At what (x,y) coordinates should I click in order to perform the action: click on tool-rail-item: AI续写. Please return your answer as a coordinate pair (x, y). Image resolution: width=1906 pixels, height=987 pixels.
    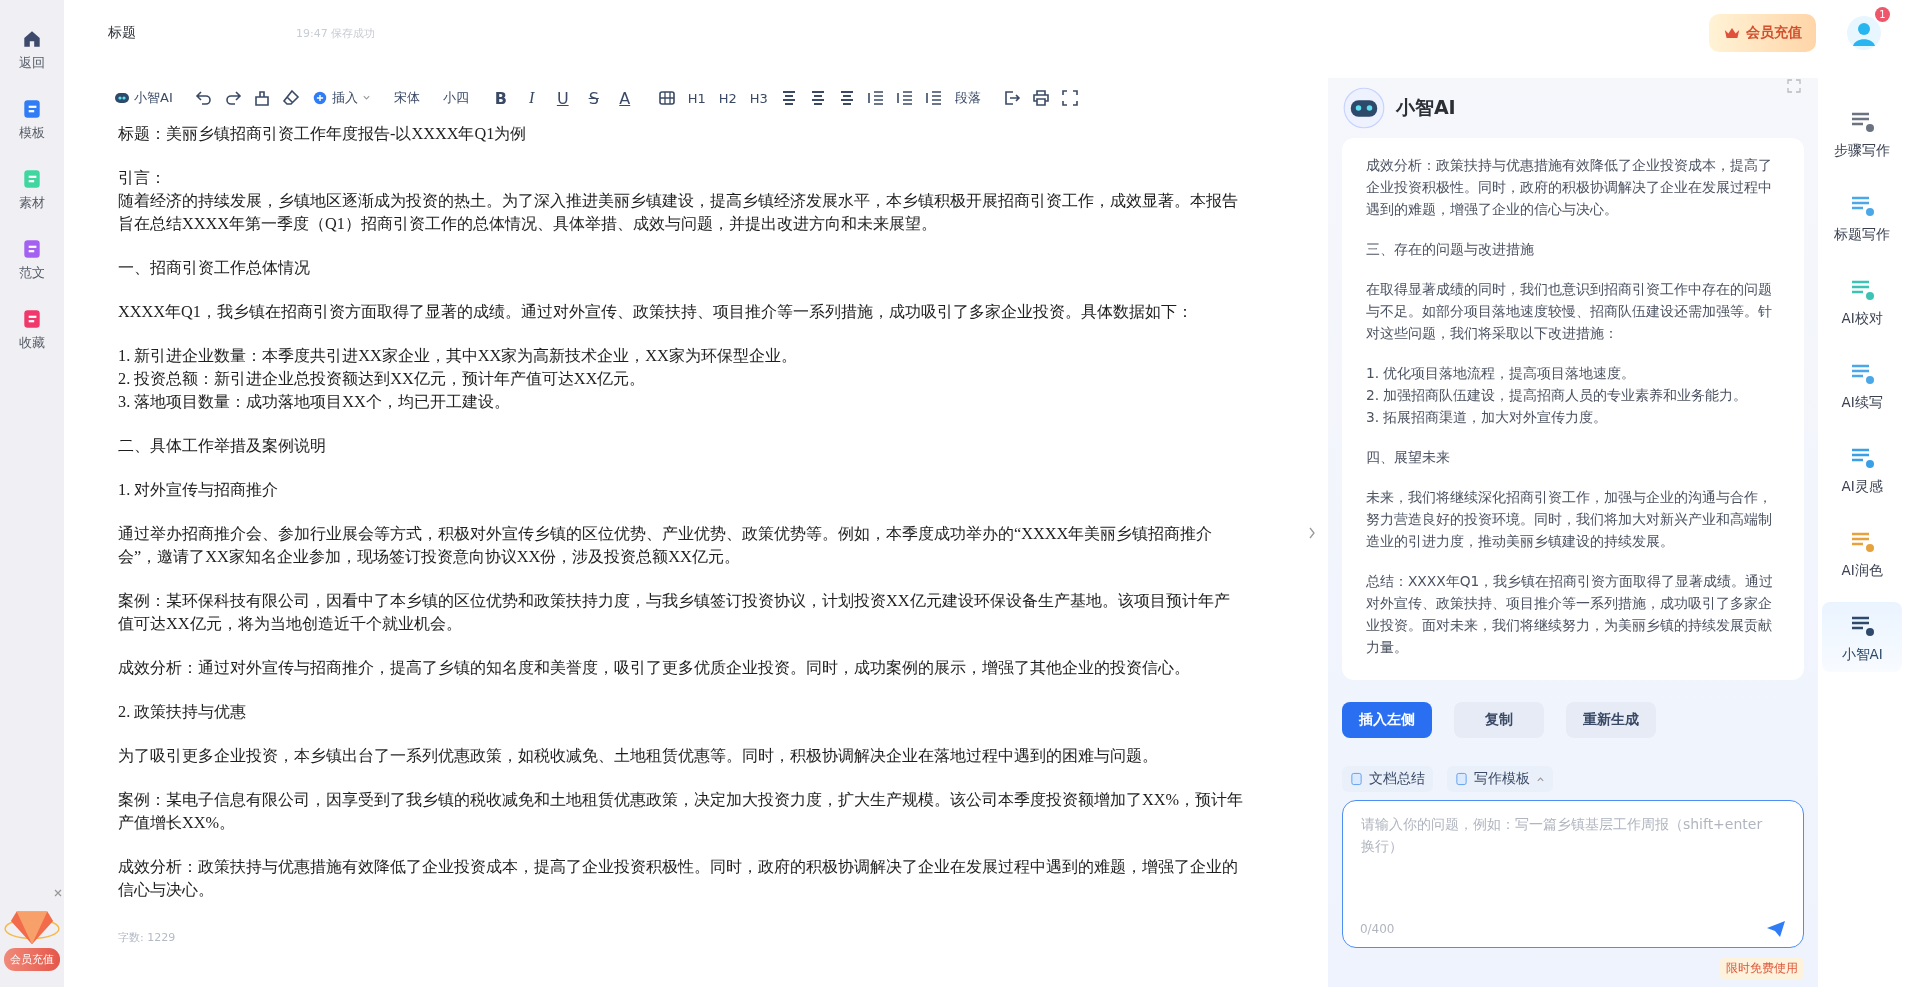
    Looking at the image, I should click on (1862, 385).